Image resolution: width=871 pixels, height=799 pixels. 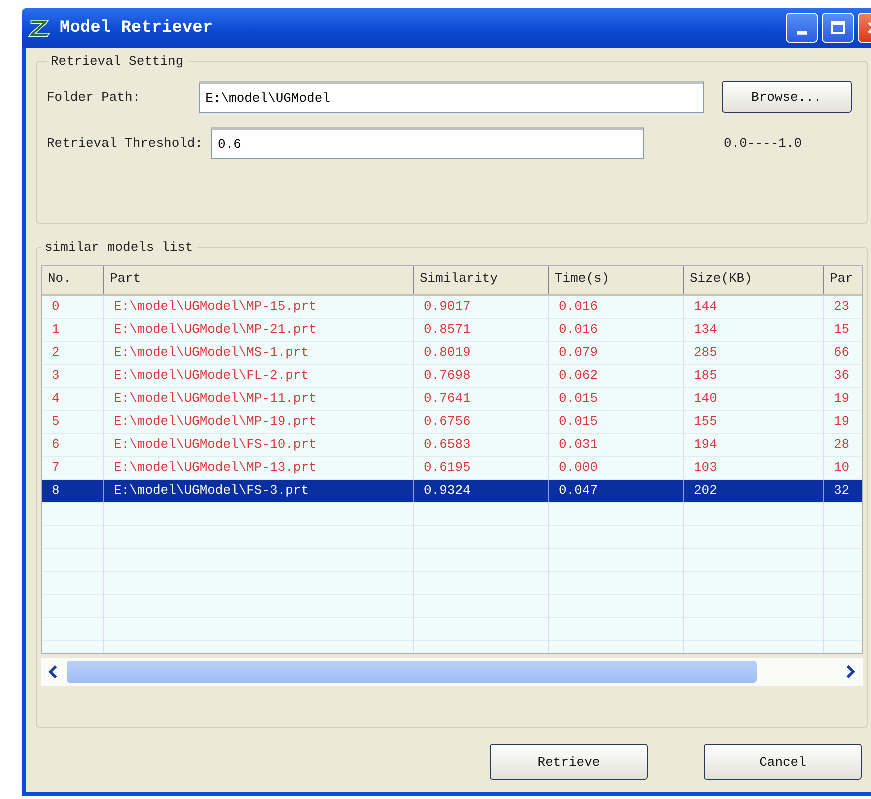 What do you see at coordinates (754, 445) in the screenshot?
I see `table-cell: 194` at bounding box center [754, 445].